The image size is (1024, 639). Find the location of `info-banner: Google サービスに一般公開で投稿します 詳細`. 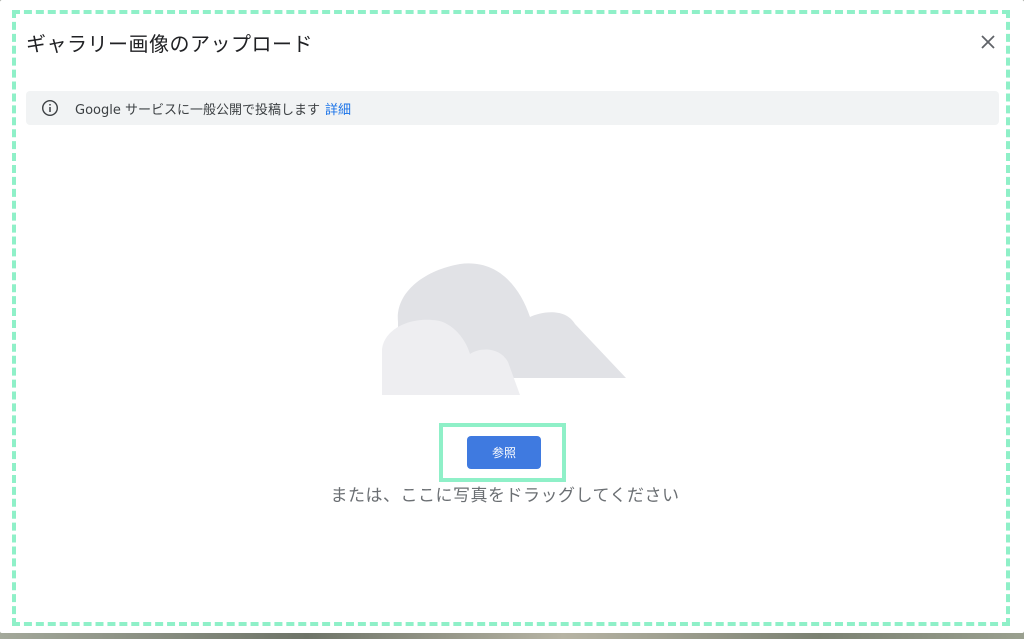

info-banner: Google サービスに一般公開で投稿します 詳細 is located at coordinates (512, 108).